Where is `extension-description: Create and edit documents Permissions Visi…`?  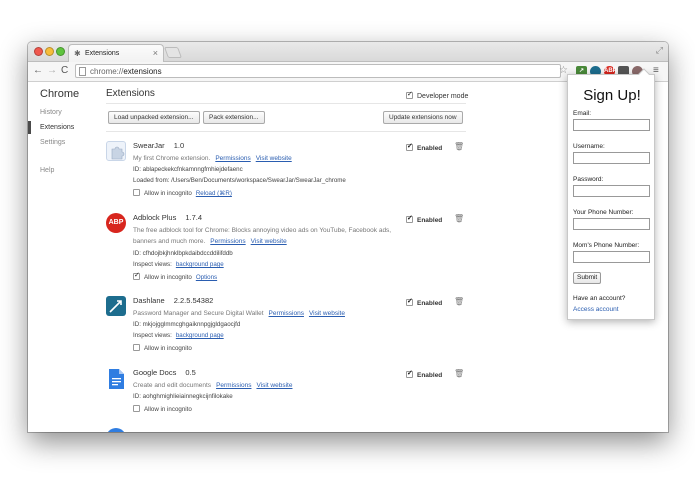
extension-description: Create and edit documents Permissions Visi… is located at coordinates (213, 385).